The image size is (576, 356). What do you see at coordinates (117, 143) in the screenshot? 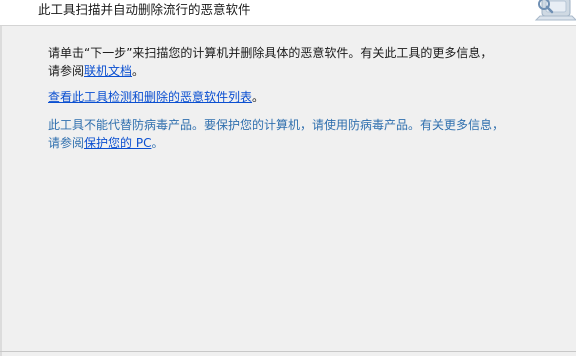
I see `protect-pc-link: 保护您的 PC` at bounding box center [117, 143].